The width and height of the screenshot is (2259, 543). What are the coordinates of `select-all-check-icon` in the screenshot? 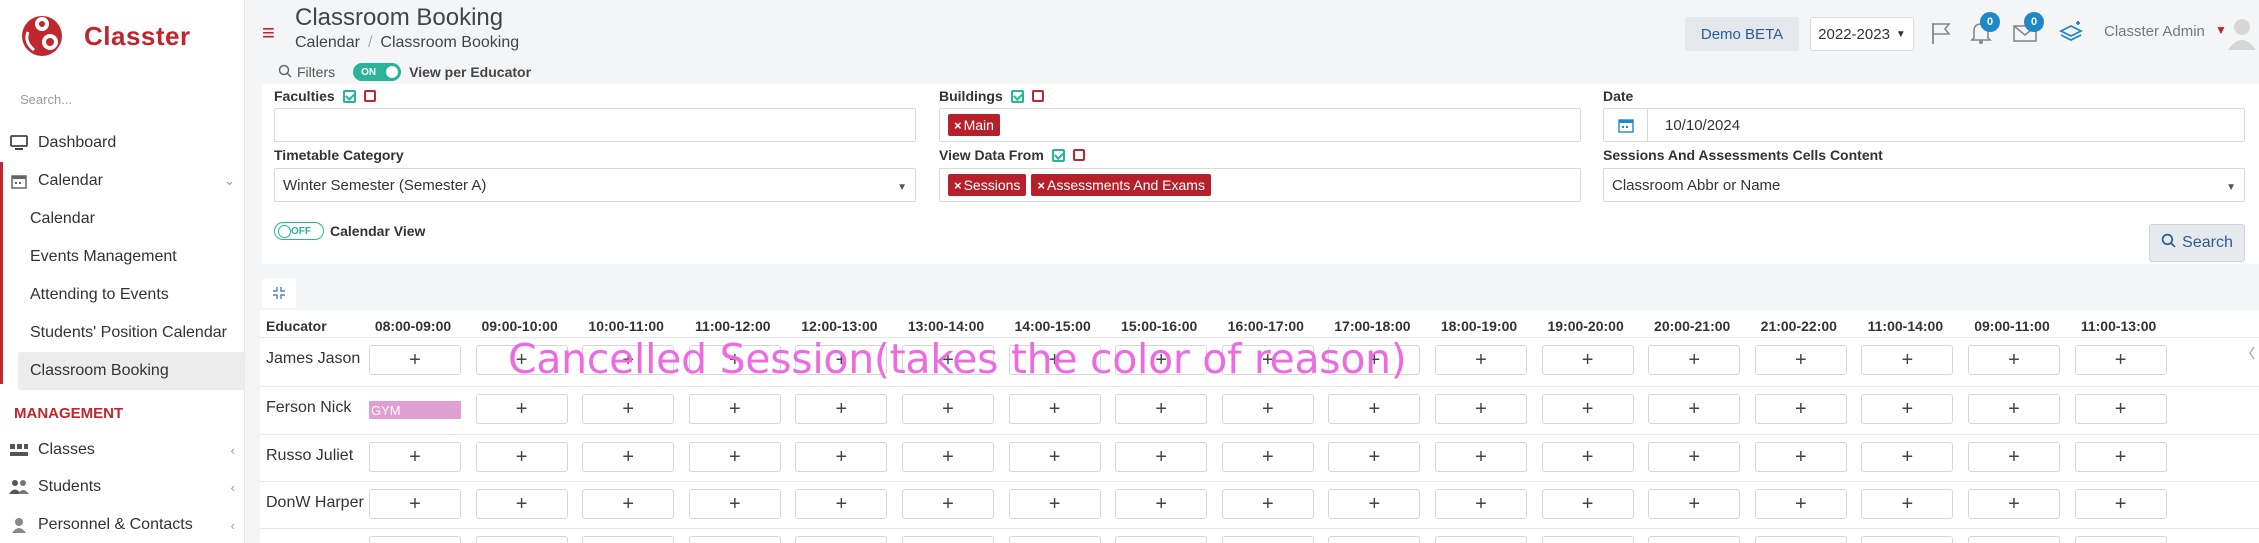 It's located at (1017, 96).